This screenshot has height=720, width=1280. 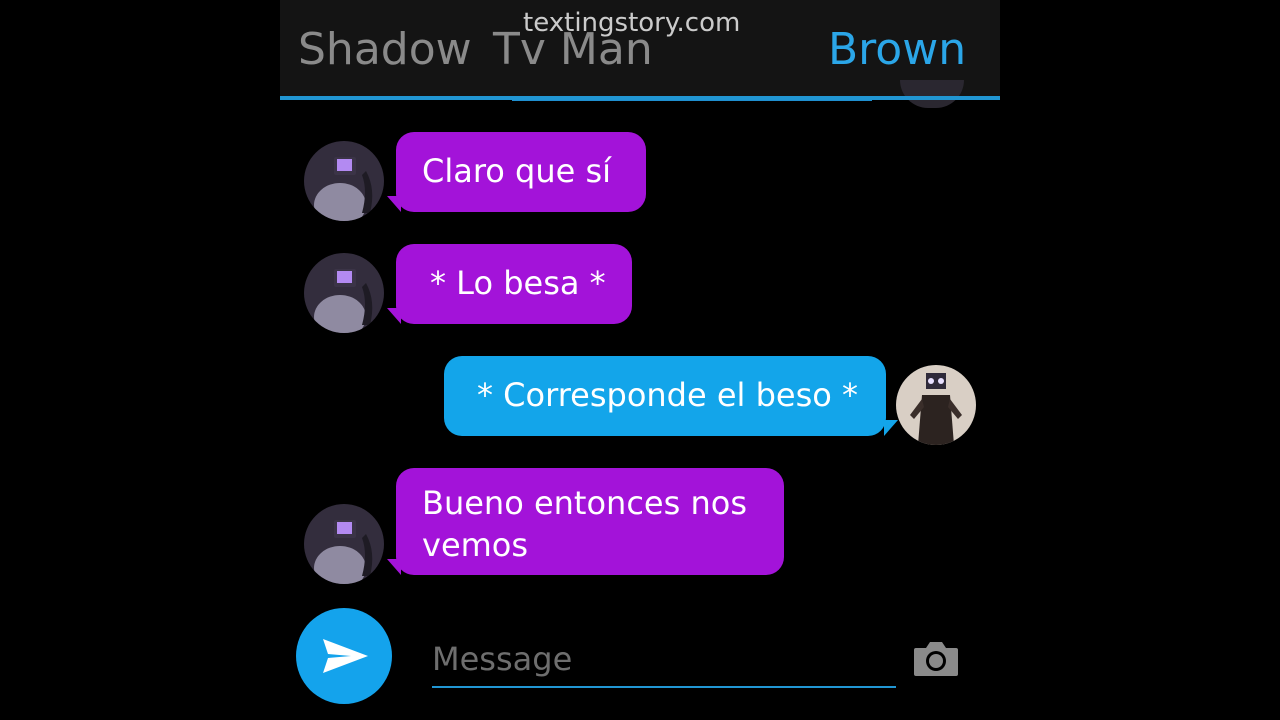 What do you see at coordinates (385, 50) in the screenshot?
I see `tab-shadow: Shadow` at bounding box center [385, 50].